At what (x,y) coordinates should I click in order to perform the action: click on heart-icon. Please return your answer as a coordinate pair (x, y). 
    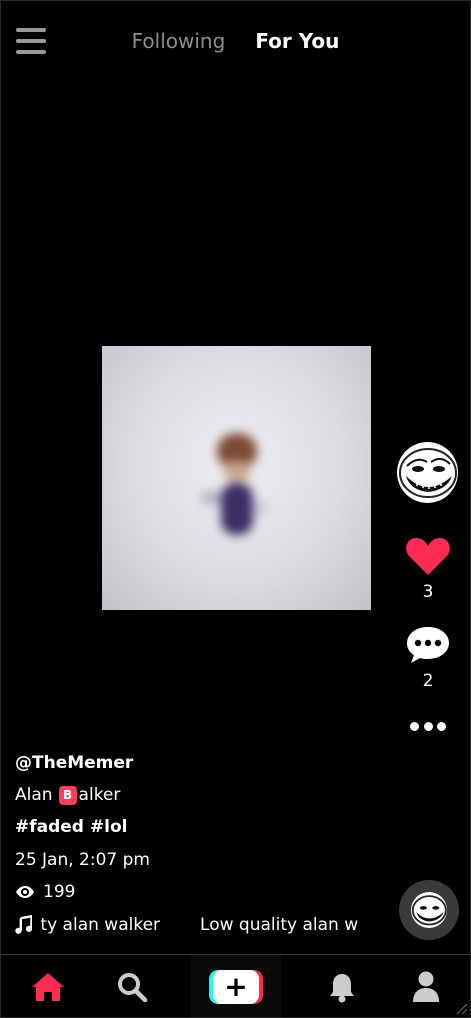
    Looking at the image, I should click on (428, 556).